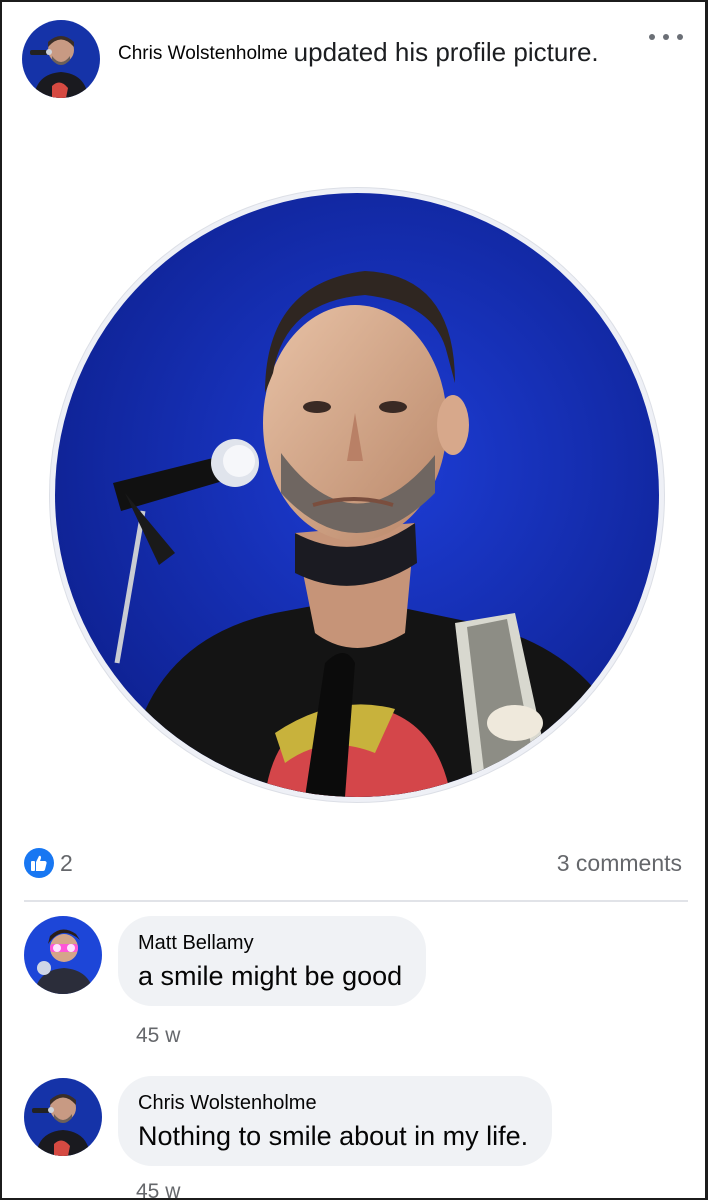 This screenshot has width=708, height=1200. What do you see at coordinates (39, 863) in the screenshot?
I see `thumbs-up-icon` at bounding box center [39, 863].